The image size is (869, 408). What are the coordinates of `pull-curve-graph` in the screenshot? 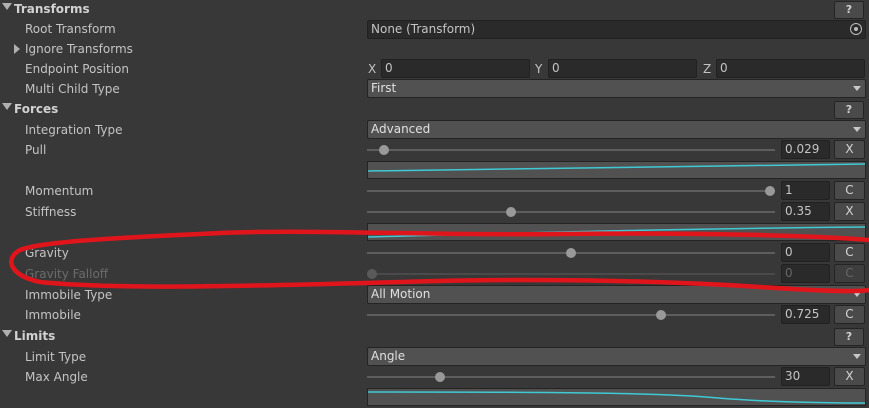 It's located at (616, 167).